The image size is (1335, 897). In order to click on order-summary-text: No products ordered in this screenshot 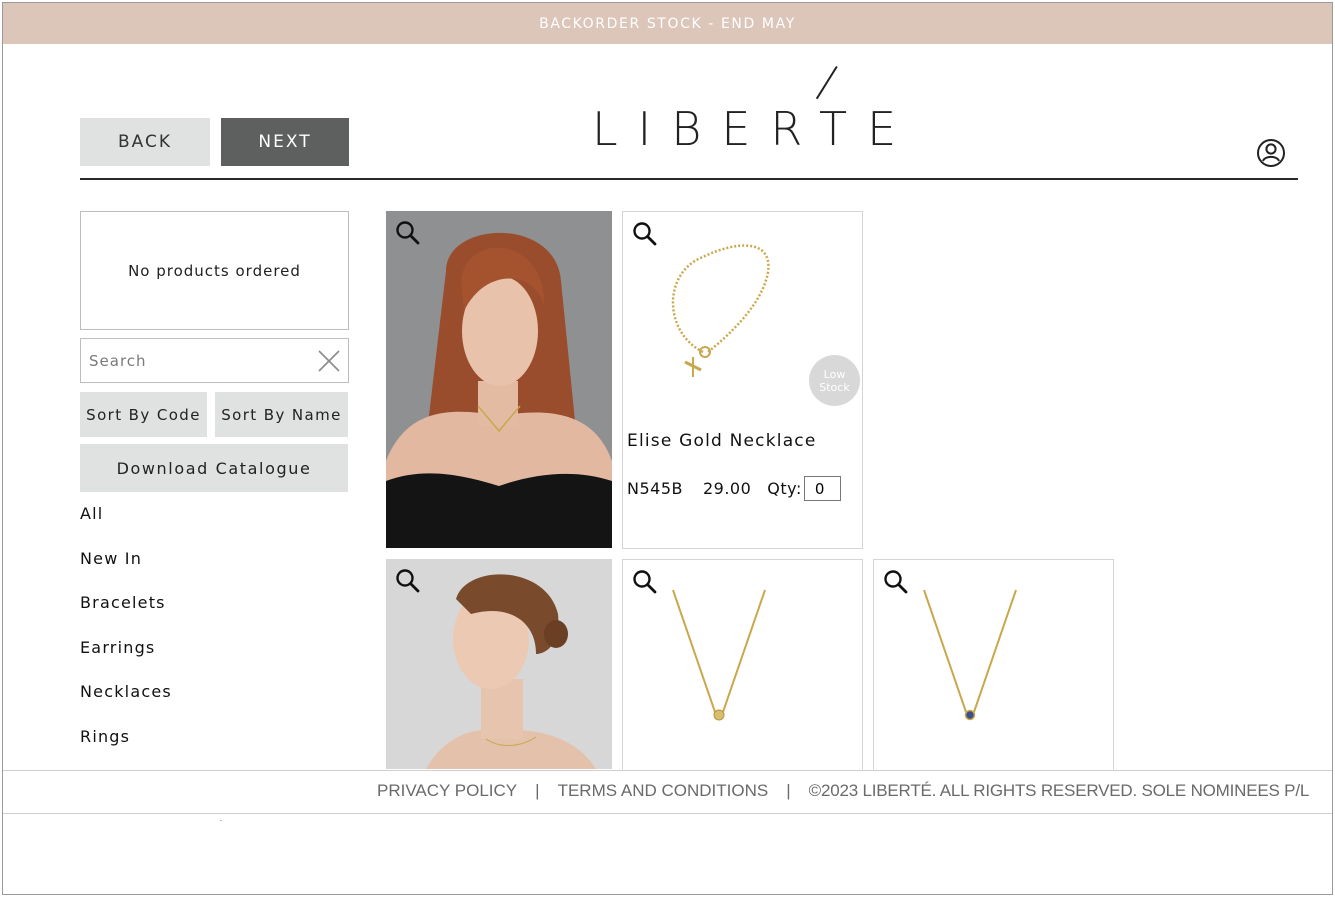, I will do `click(214, 270)`.